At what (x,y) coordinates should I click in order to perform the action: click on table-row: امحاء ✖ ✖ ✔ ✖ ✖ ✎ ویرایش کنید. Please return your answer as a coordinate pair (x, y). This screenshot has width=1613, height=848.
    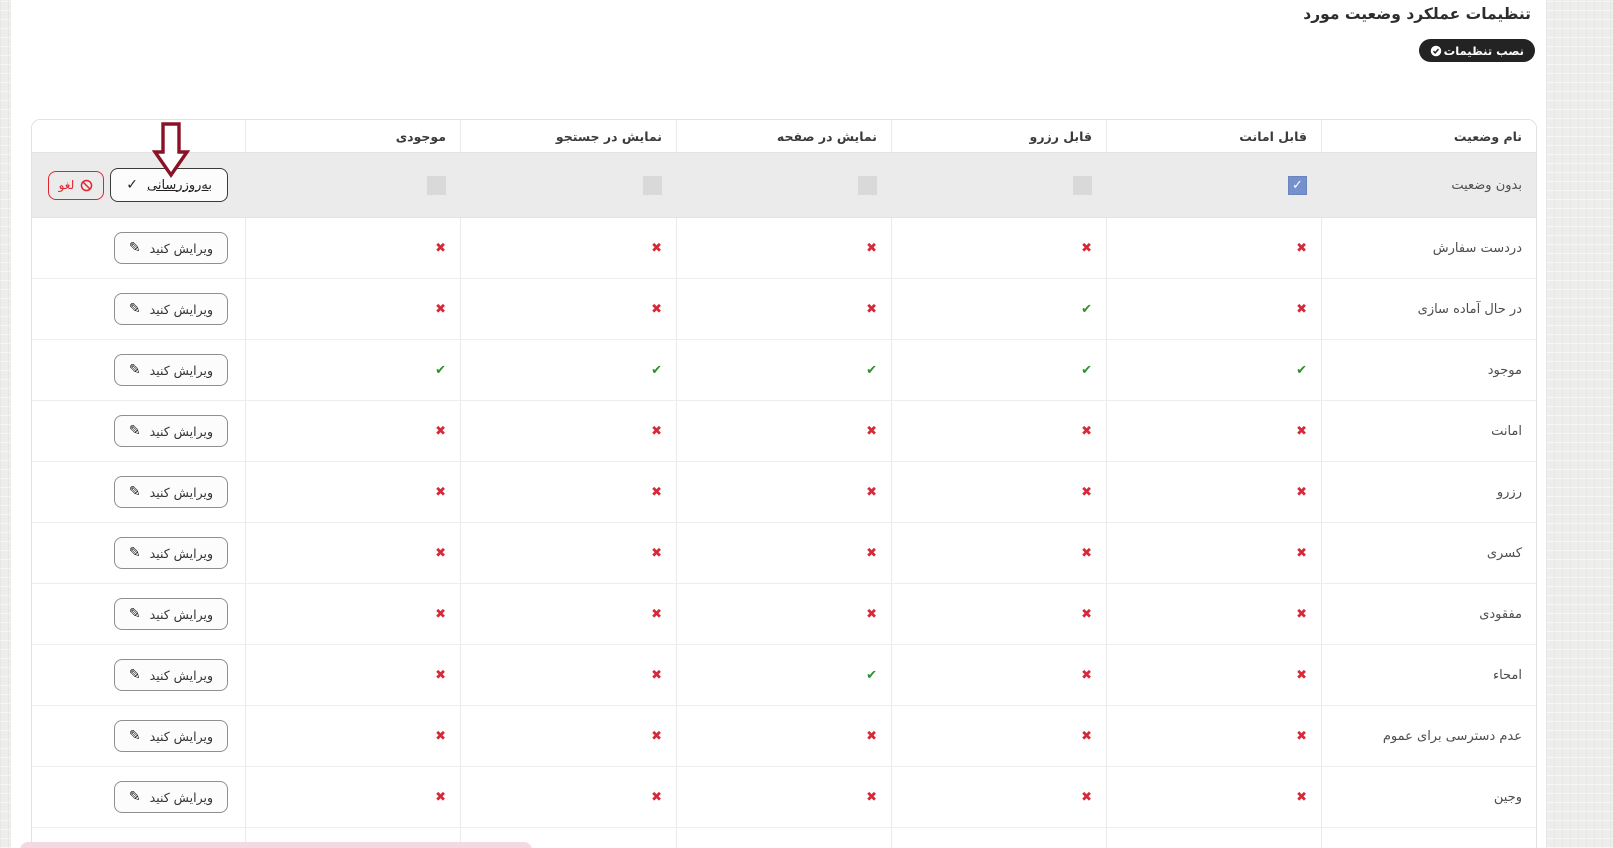
    Looking at the image, I should click on (784, 675).